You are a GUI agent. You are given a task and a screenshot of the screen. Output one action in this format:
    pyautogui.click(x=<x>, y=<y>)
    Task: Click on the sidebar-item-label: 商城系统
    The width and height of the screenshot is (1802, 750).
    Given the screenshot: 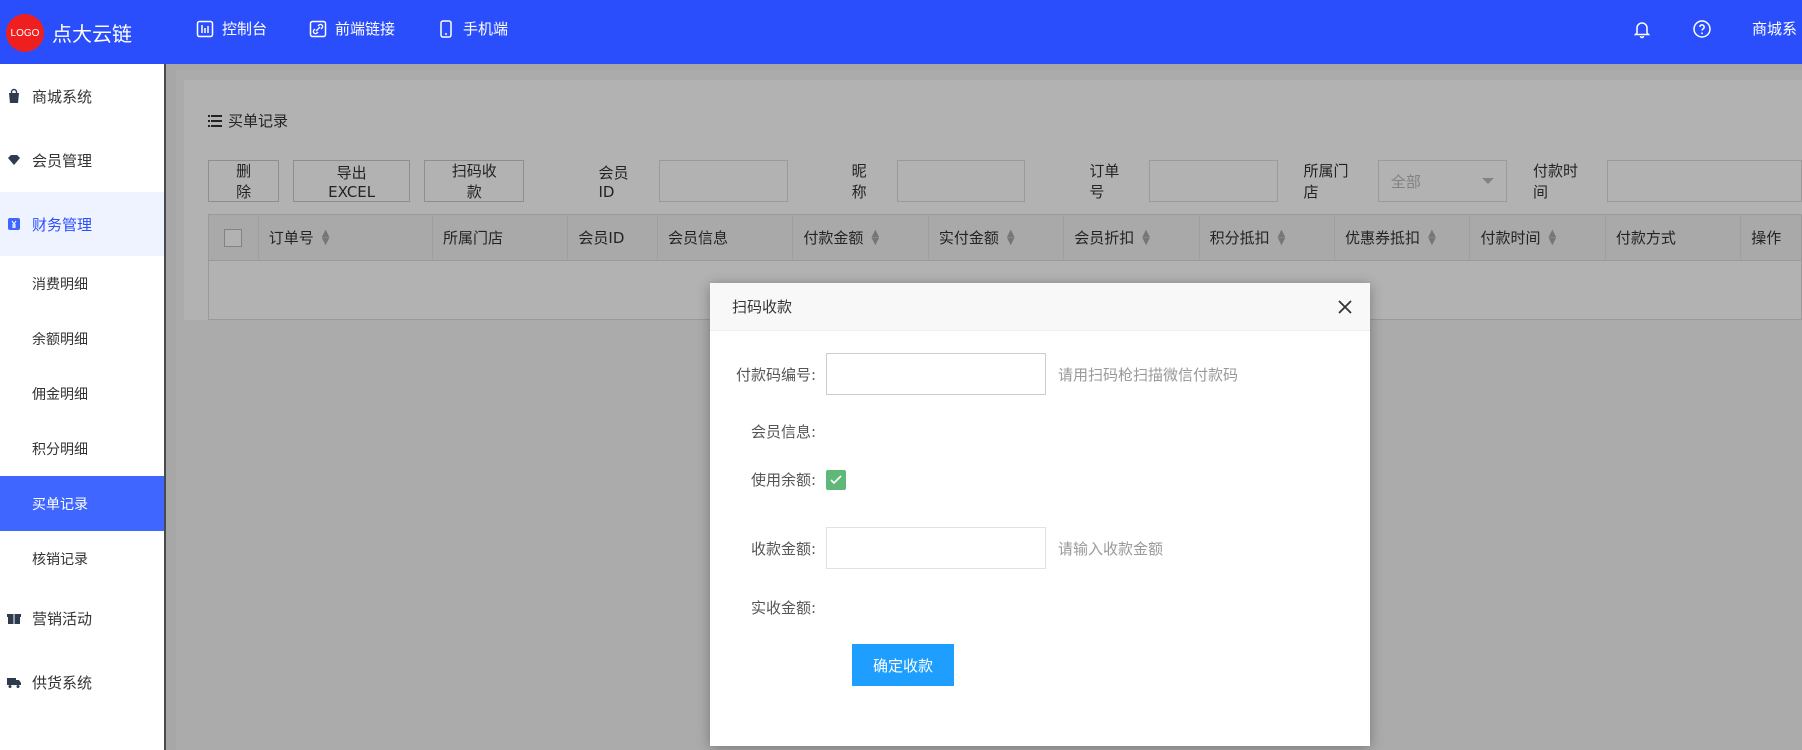 What is the action you would take?
    pyautogui.click(x=62, y=96)
    